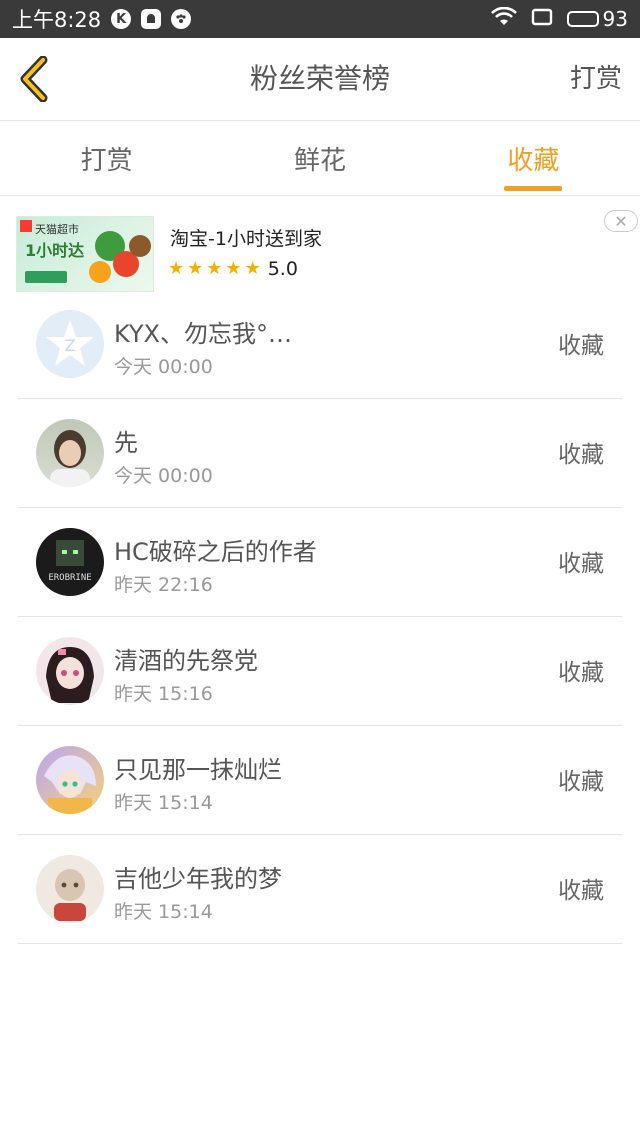 This screenshot has width=640, height=1138. Describe the element at coordinates (615, 19) in the screenshot. I see `battery-level: 93` at that location.